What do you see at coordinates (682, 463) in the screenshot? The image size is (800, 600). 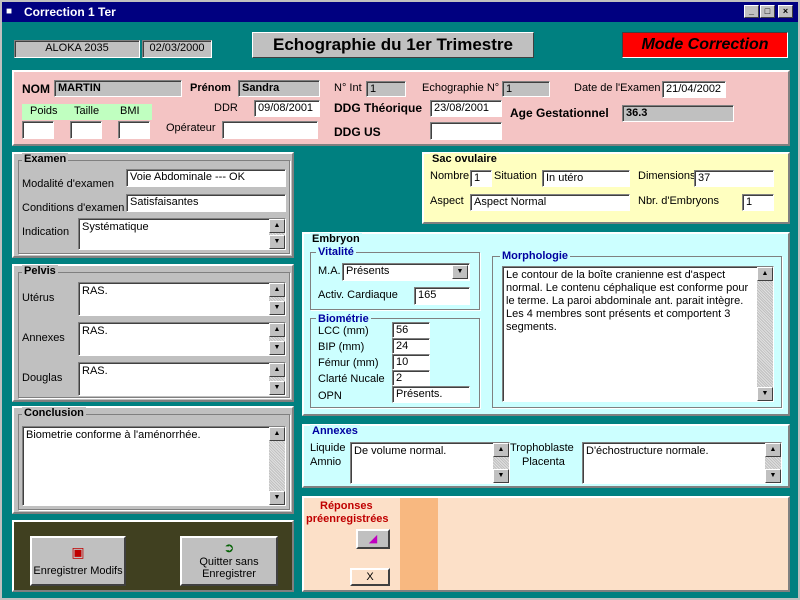 I see `tropho-field: D'échostructure normale. ▲ ▼` at bounding box center [682, 463].